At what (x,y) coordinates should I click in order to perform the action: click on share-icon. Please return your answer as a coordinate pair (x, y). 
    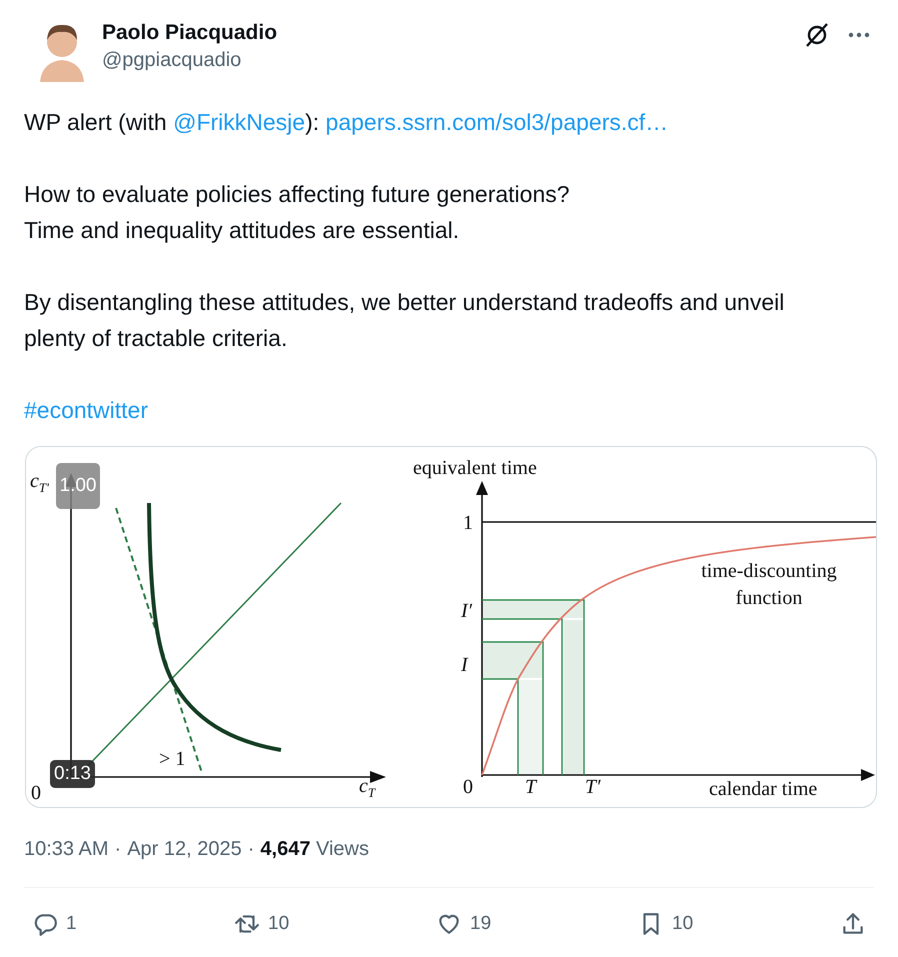
    Looking at the image, I should click on (853, 924).